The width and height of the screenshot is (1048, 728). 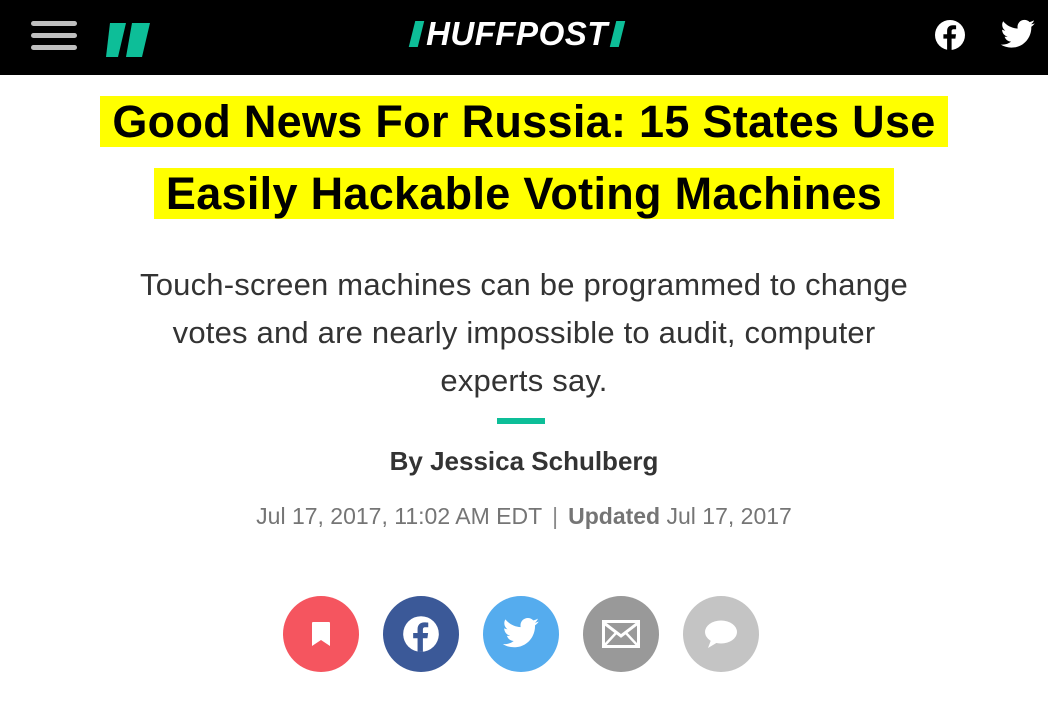 I want to click on updated-label: Updated, so click(x=614, y=516).